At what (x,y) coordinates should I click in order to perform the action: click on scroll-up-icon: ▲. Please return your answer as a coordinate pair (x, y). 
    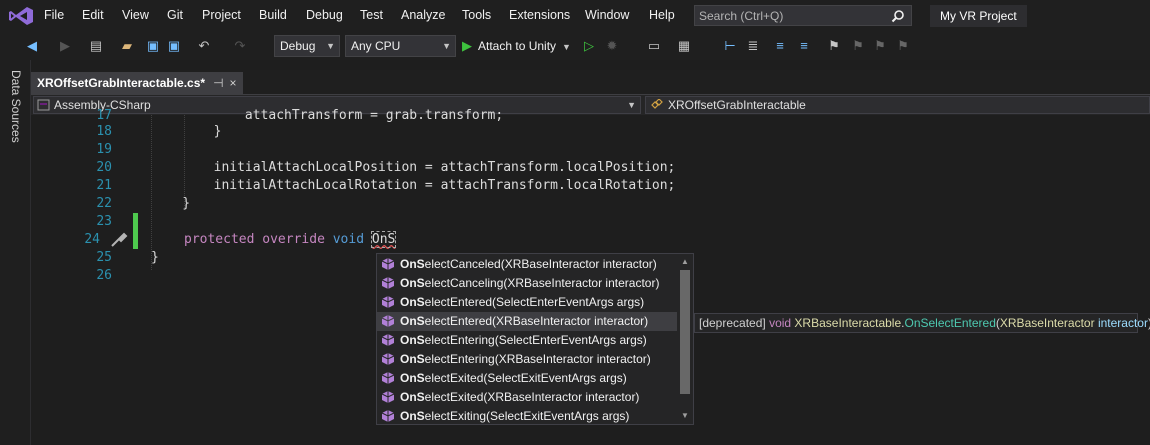
    Looking at the image, I should click on (685, 261).